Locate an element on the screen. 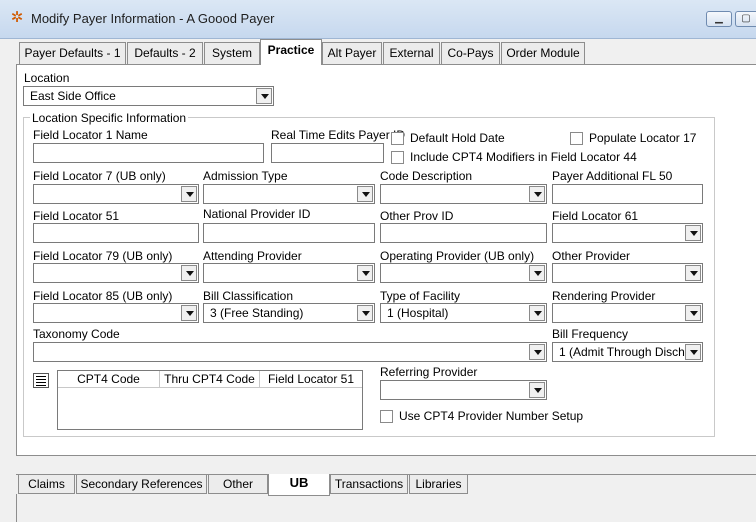  other-provider-label: Other Provider is located at coordinates (591, 256).